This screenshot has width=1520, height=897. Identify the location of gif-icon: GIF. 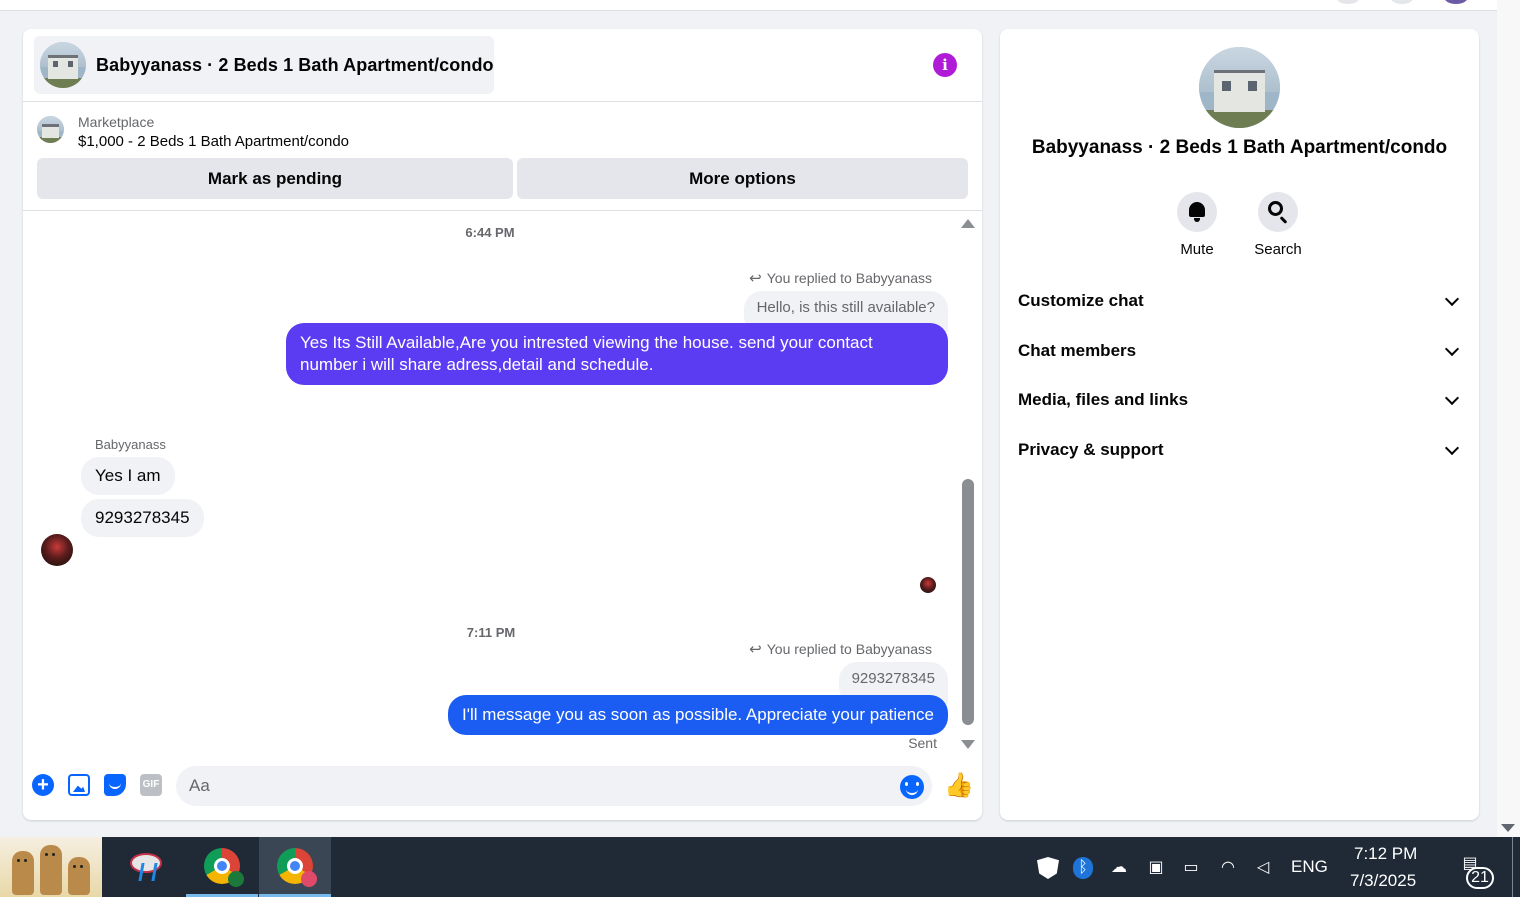
(151, 785).